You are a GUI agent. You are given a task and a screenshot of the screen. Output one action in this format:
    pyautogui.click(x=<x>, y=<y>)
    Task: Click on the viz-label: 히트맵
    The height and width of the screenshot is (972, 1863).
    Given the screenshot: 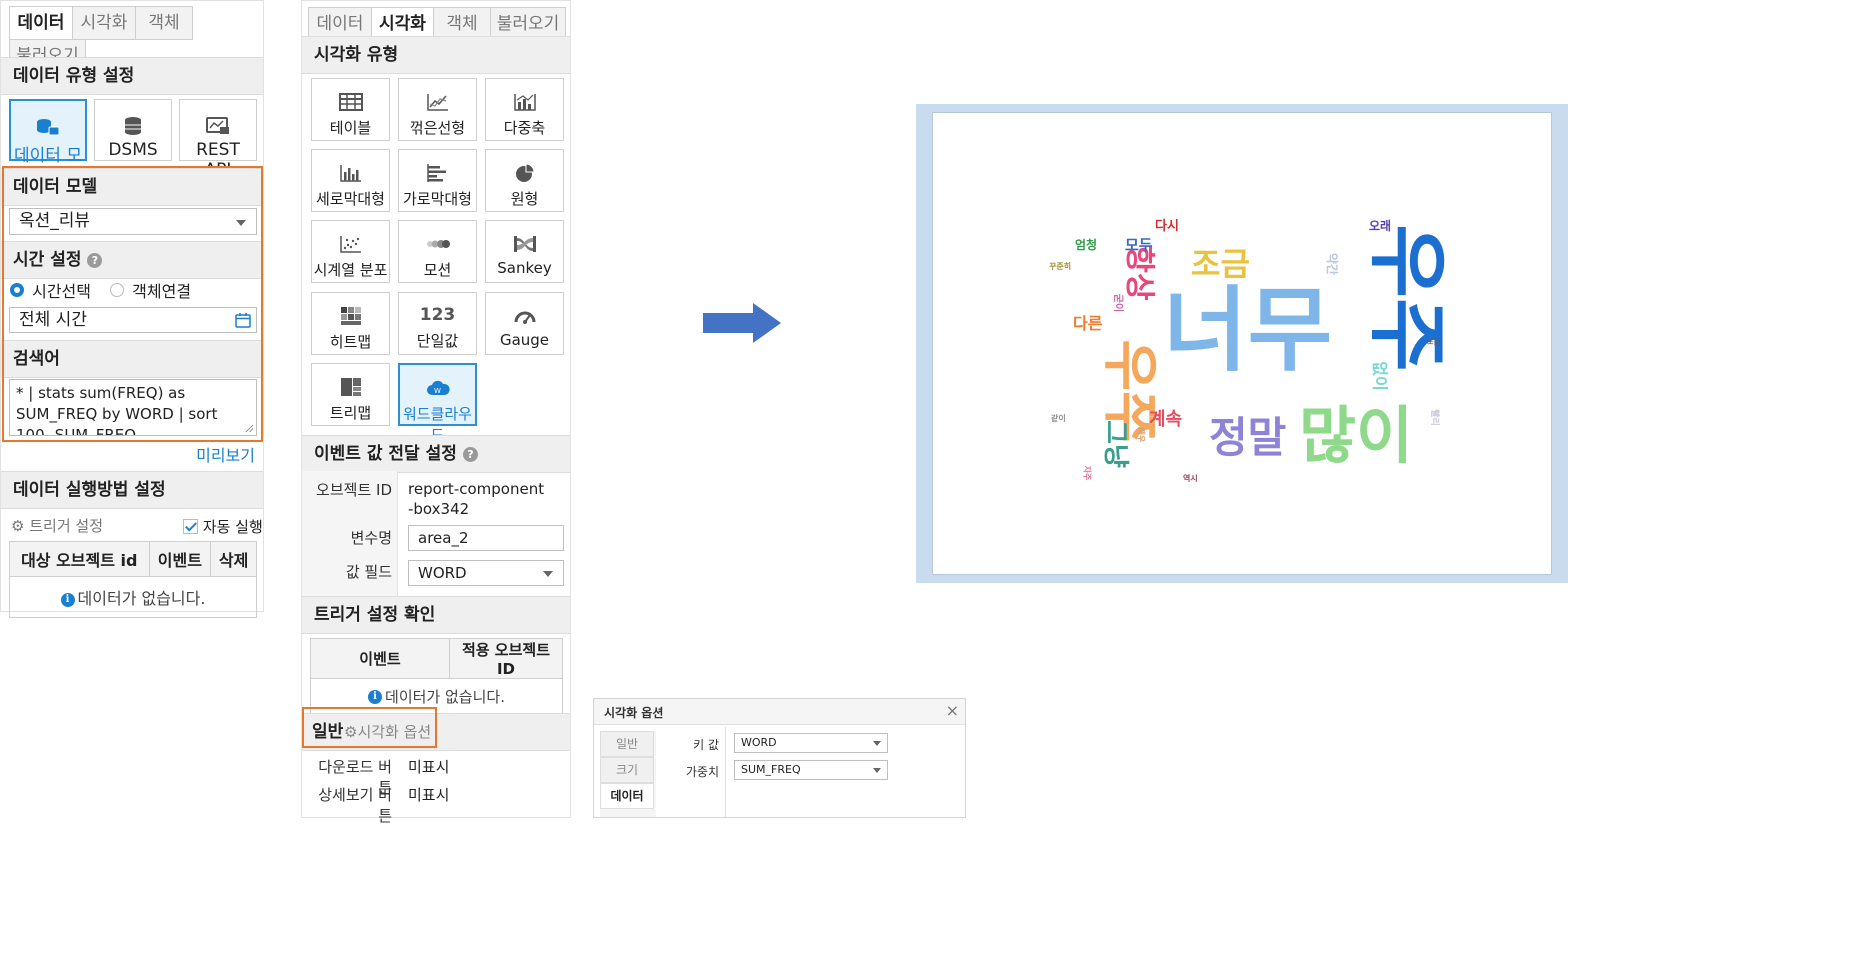 What is the action you would take?
    pyautogui.click(x=350, y=342)
    